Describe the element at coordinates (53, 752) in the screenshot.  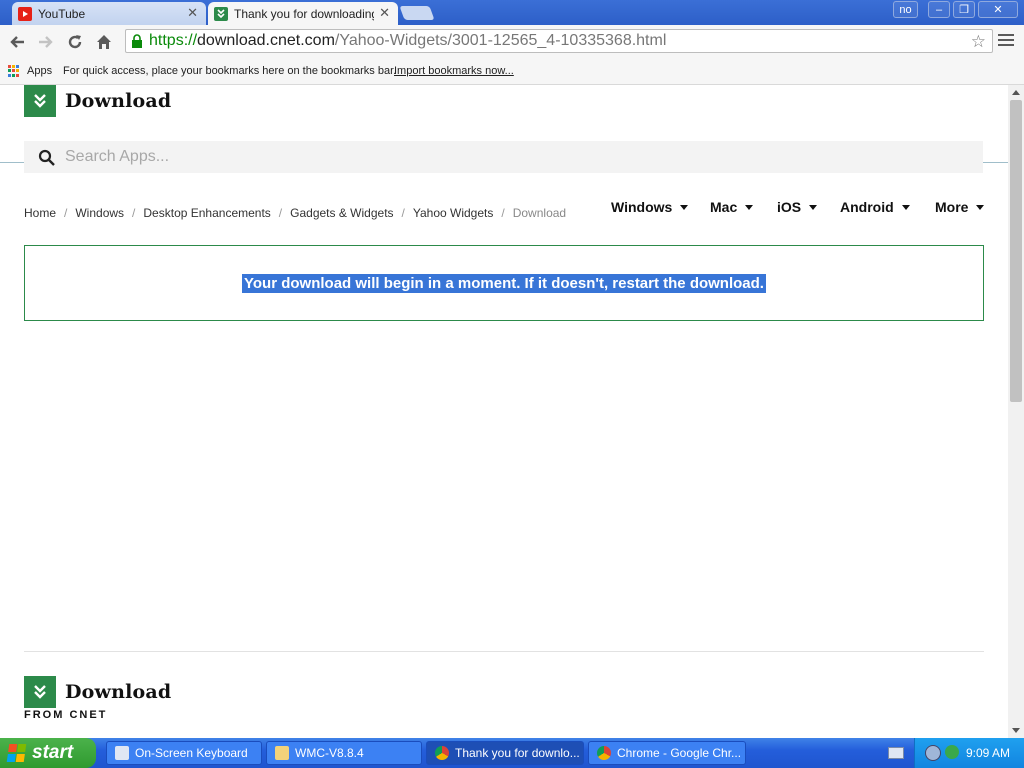
I see `start-label: start` at that location.